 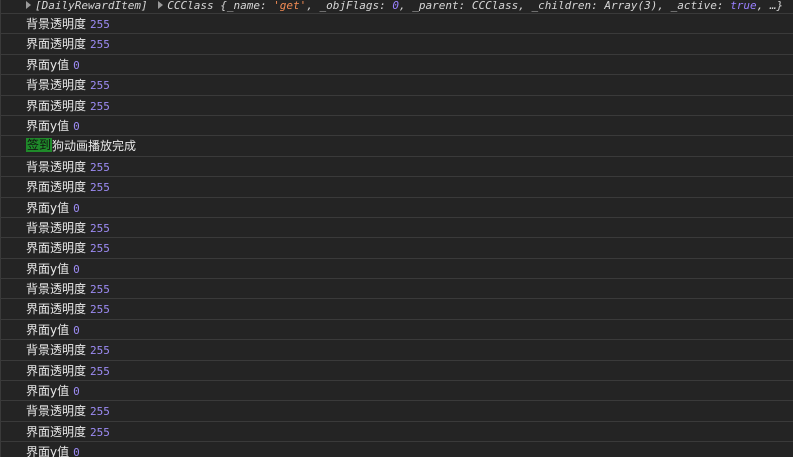 What do you see at coordinates (28, 5) in the screenshot?
I see `expand-triangle-icon` at bounding box center [28, 5].